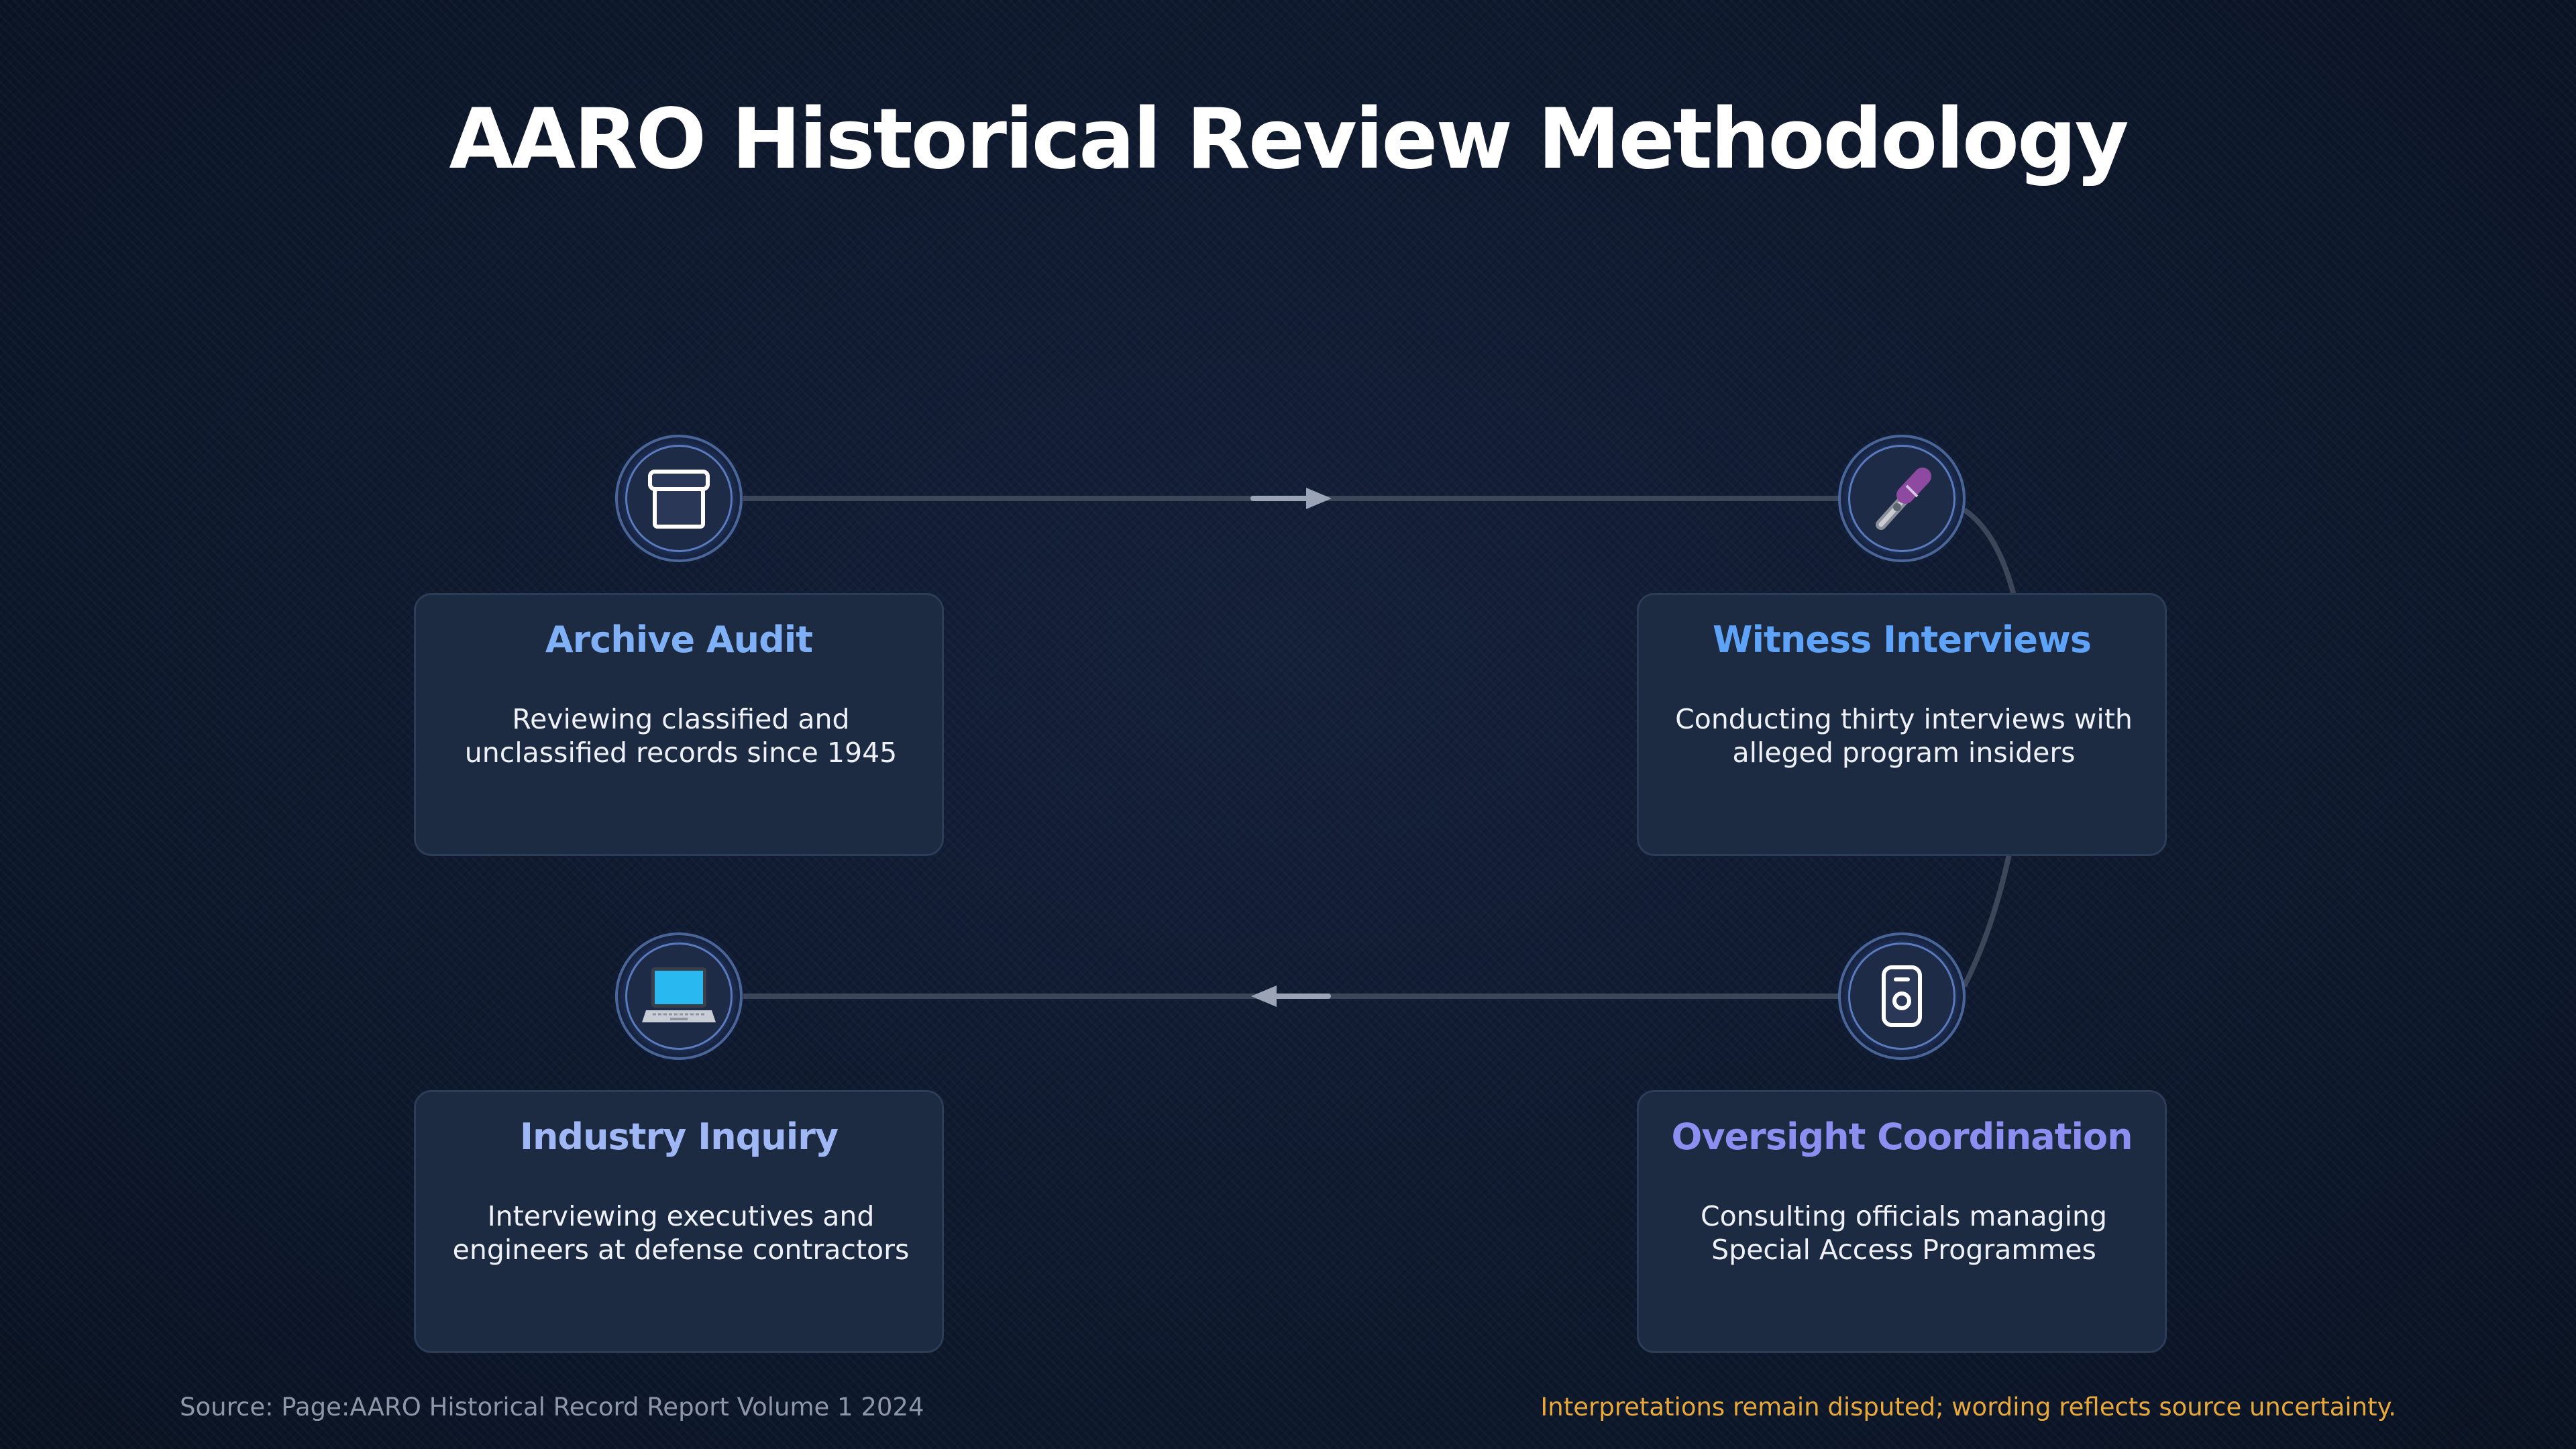 Image resolution: width=2576 pixels, height=1449 pixels. What do you see at coordinates (679, 640) in the screenshot?
I see `archive-audit-title: Archive Audit` at bounding box center [679, 640].